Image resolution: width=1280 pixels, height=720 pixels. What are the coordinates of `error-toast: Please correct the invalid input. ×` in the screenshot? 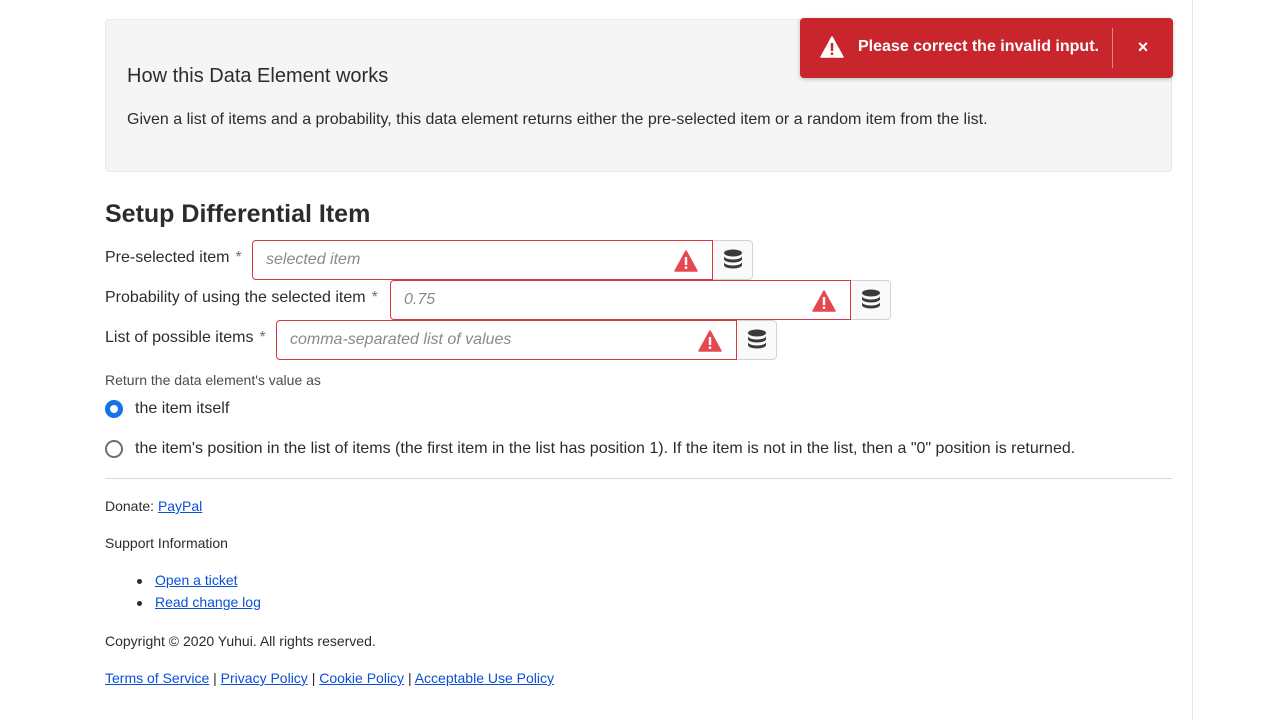 It's located at (986, 48).